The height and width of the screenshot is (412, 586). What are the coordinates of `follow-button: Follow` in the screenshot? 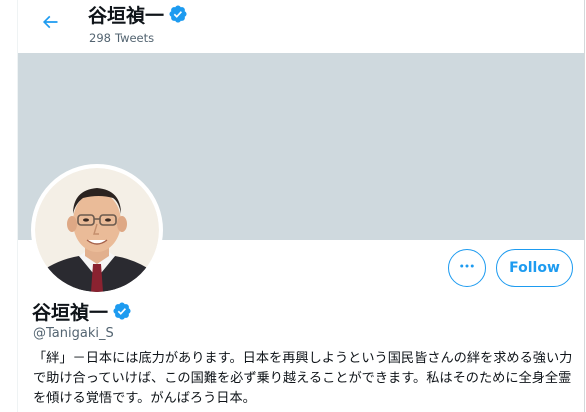 It's located at (534, 268).